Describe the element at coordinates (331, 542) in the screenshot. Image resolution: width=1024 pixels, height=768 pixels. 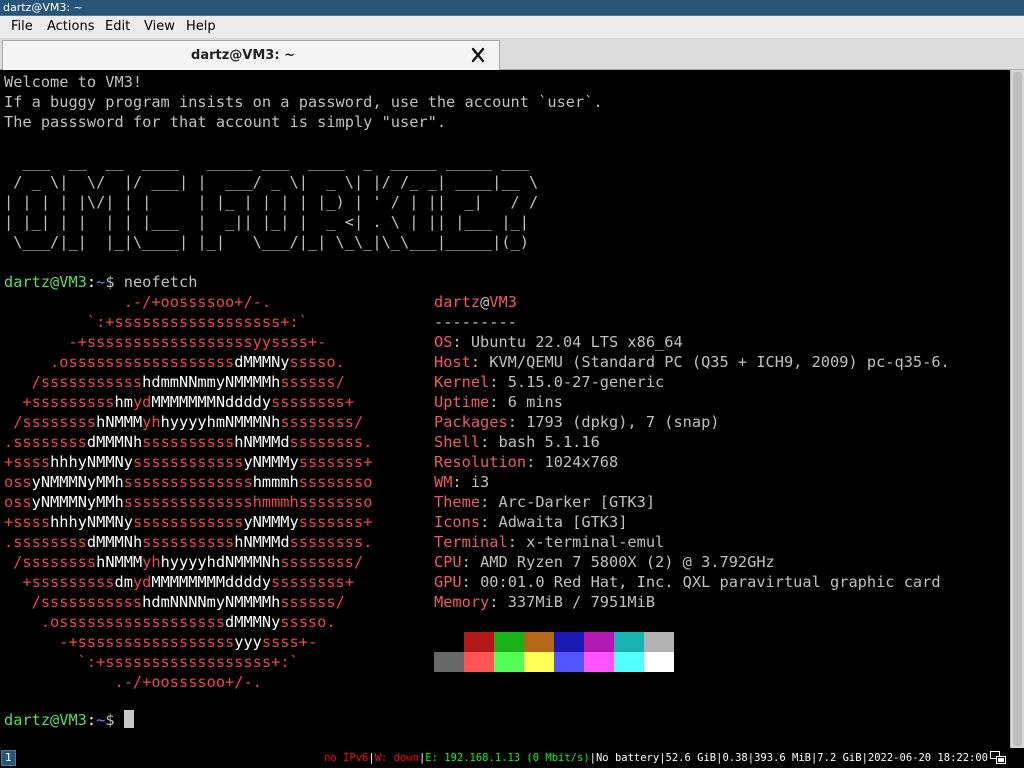
I see `logo-segment: ssssssss.` at that location.